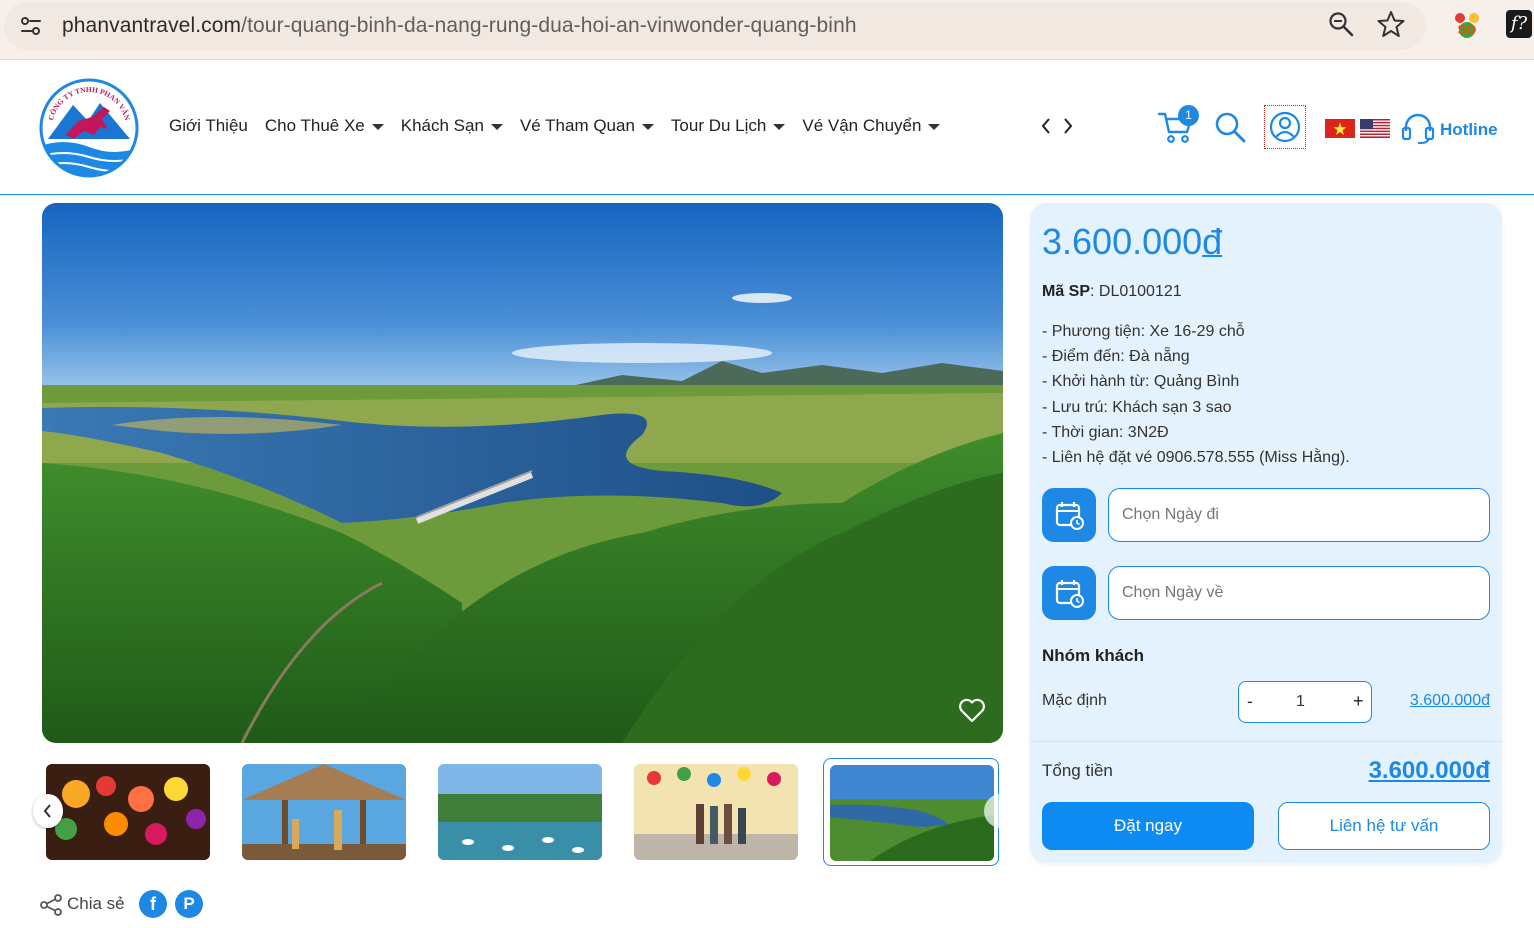 Image resolution: width=1534 pixels, height=928 pixels. What do you see at coordinates (1250, 702) in the screenshot?
I see `decrease-button: -` at bounding box center [1250, 702].